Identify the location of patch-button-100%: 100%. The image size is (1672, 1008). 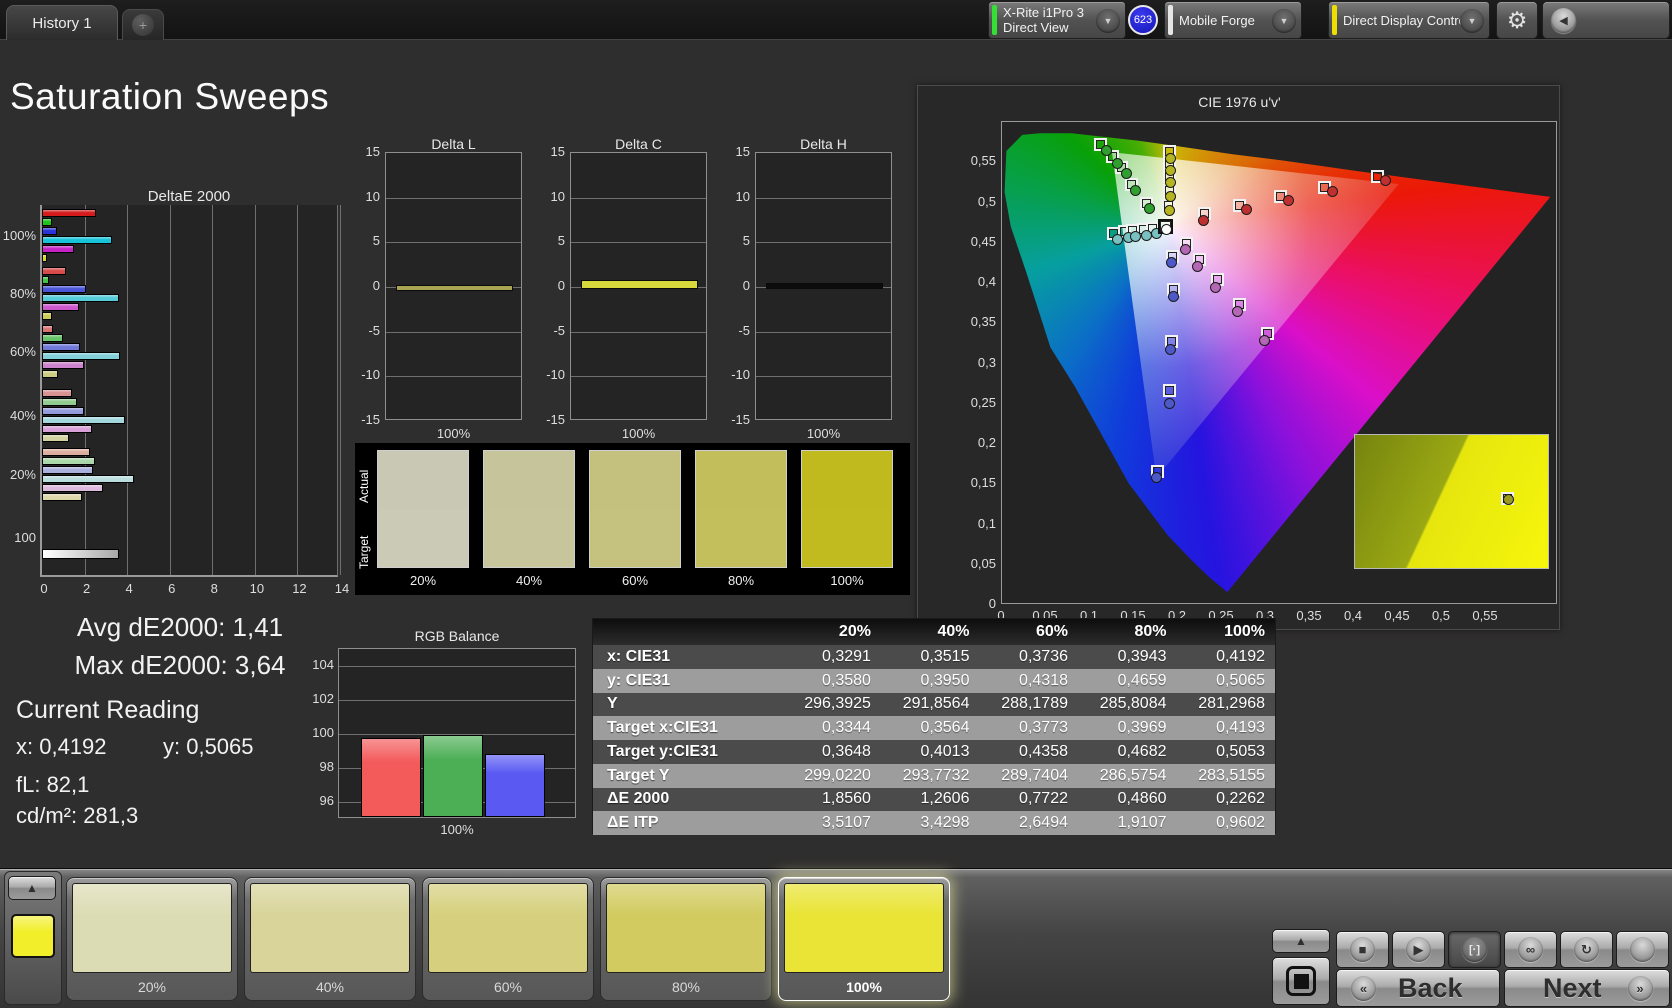
(864, 939).